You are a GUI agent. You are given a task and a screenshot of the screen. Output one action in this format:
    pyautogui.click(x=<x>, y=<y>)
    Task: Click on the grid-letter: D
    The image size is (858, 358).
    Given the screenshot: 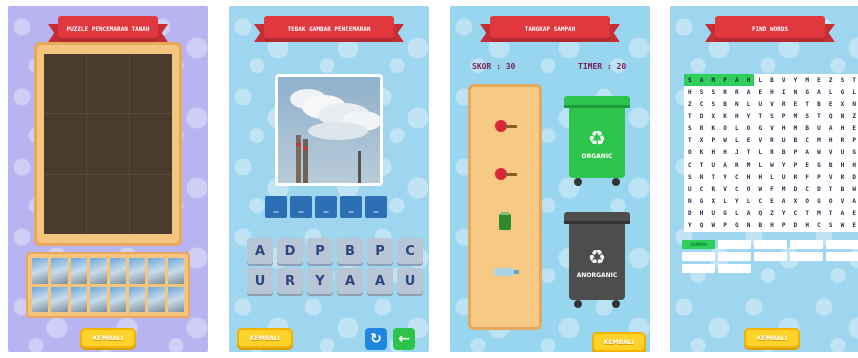 What is the action you would take?
    pyautogui.click(x=819, y=189)
    